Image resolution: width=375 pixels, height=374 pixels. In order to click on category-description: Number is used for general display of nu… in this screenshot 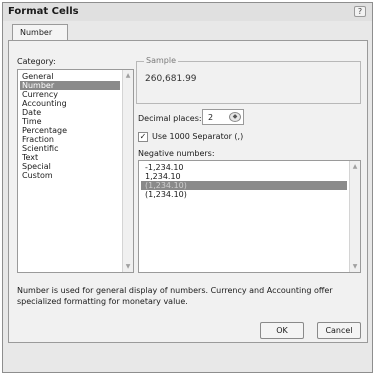, I will do `click(175, 296)`.